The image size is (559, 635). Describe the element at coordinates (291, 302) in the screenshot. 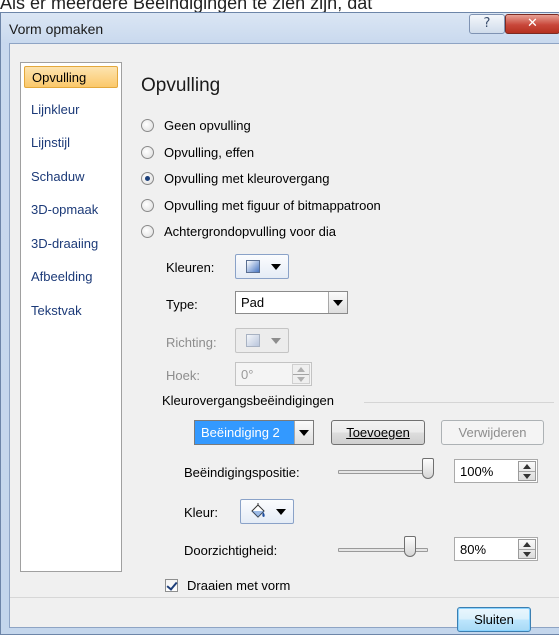

I see `type-select: Pad` at that location.